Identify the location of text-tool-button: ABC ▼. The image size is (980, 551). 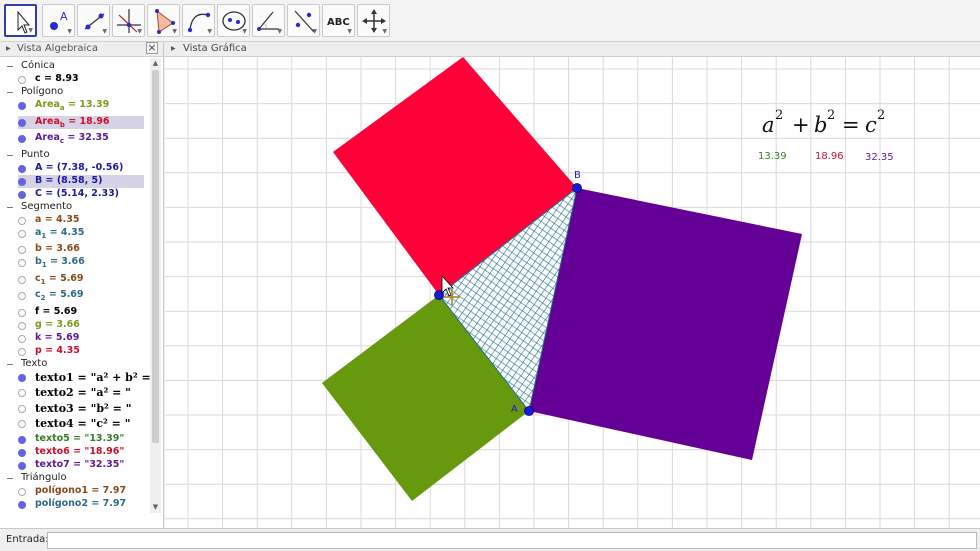
(338, 20).